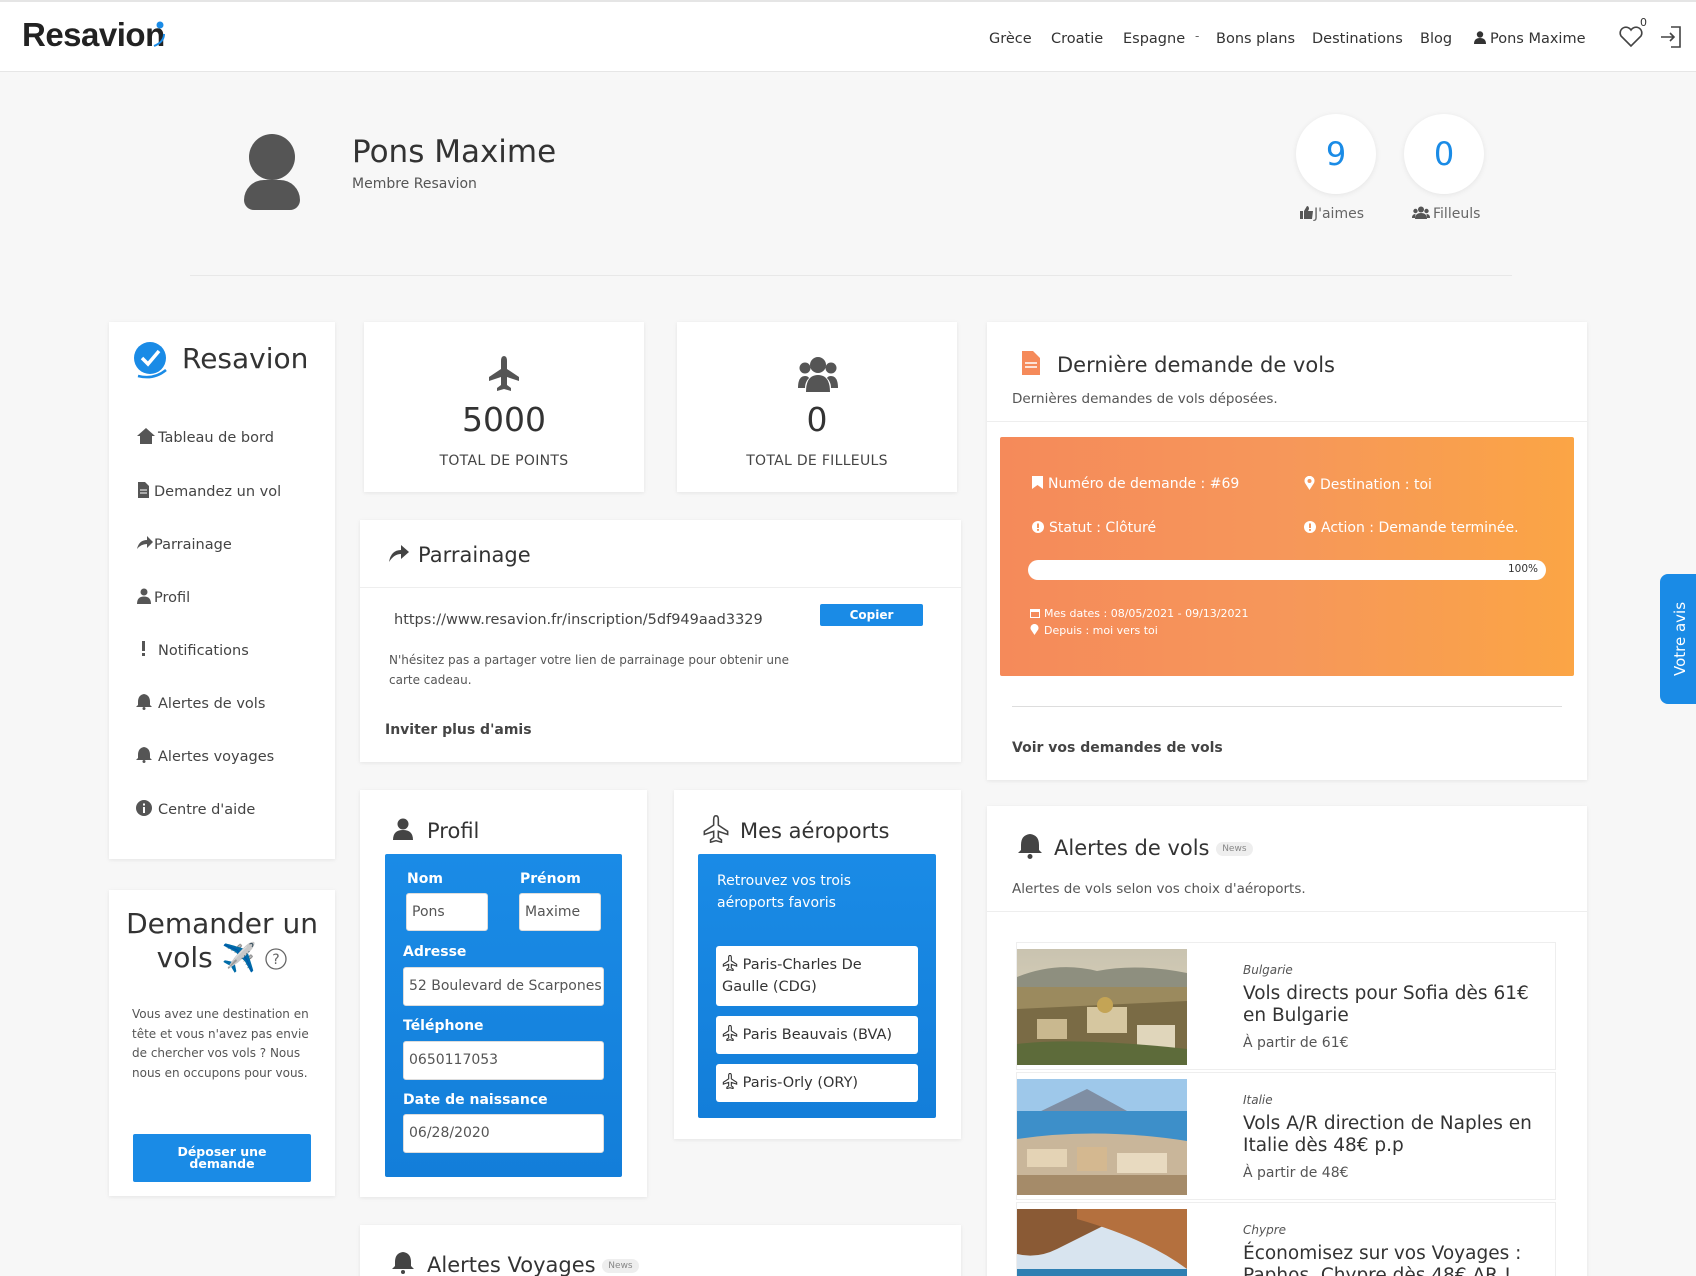  I want to click on nav-user-menu: Pons Maxime, so click(1530, 39).